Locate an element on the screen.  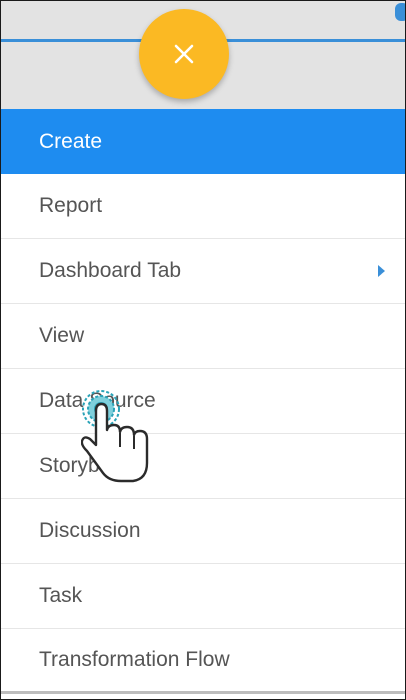
menu-item-discussion: Discussion is located at coordinates (203, 531).